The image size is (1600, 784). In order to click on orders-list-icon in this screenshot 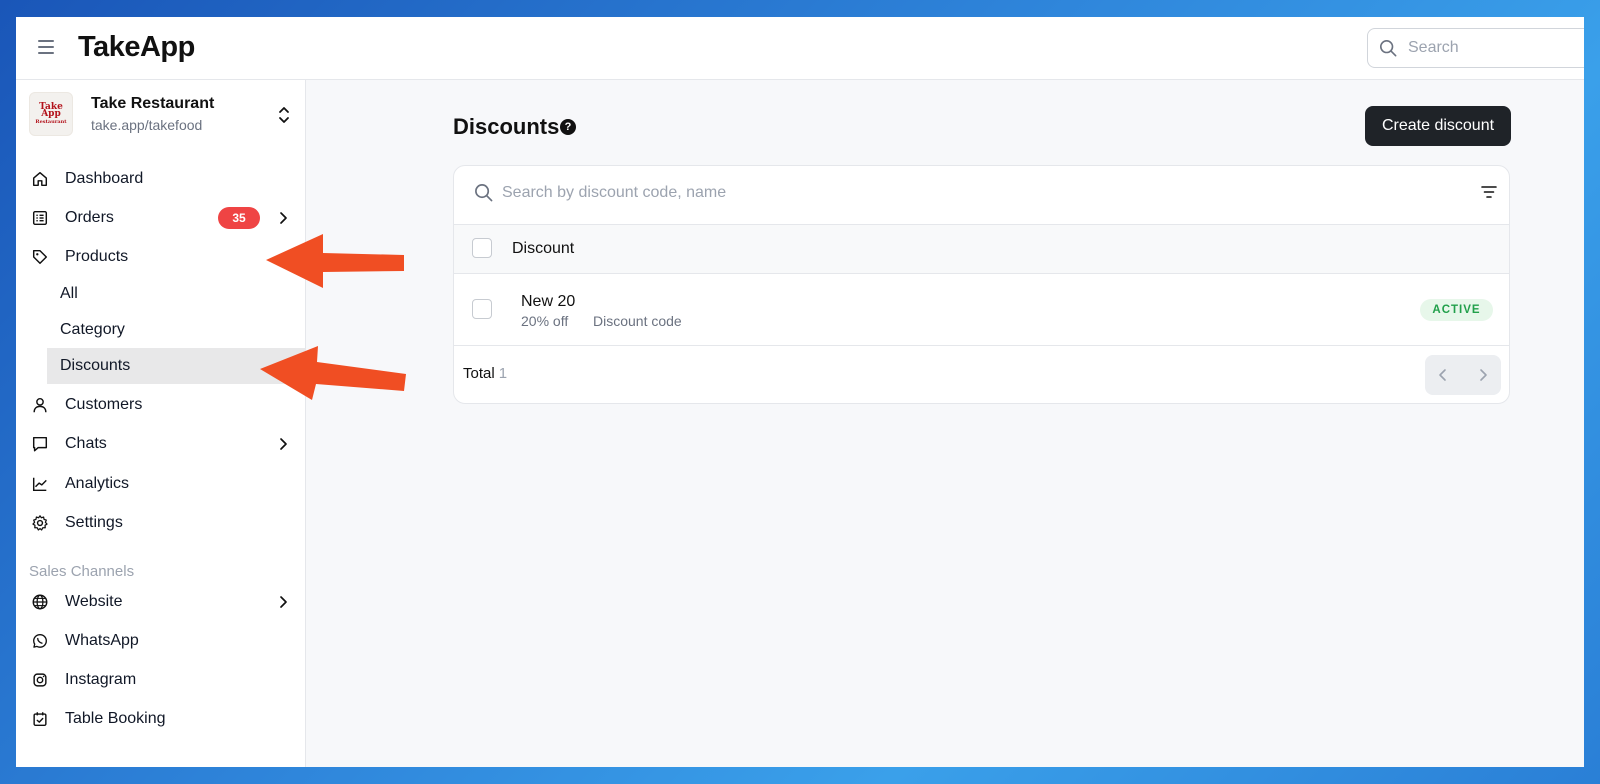, I will do `click(40, 218)`.